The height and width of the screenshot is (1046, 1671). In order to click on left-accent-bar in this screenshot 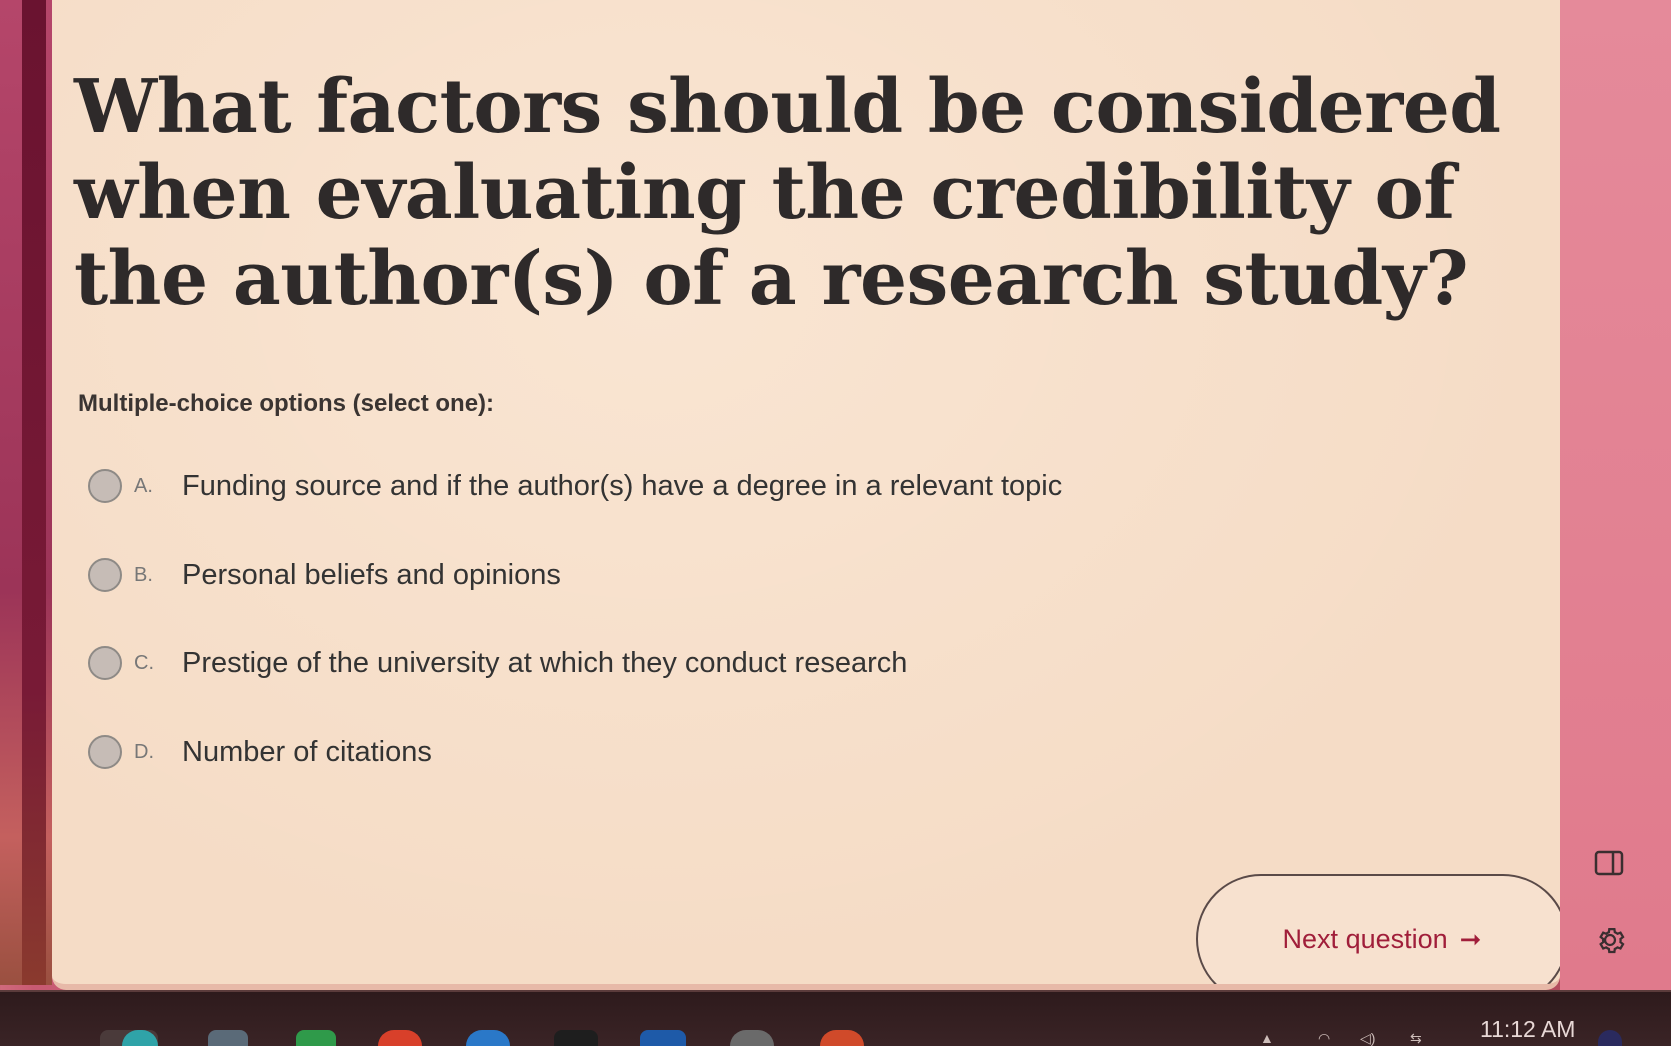, I will do `click(34, 492)`.